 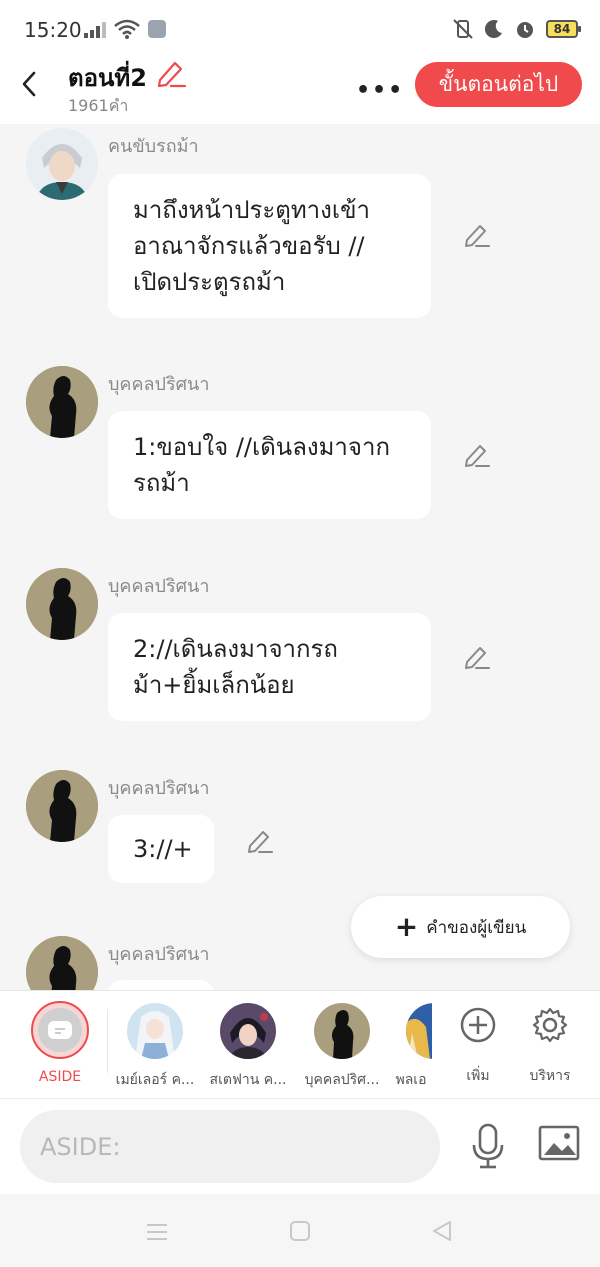 What do you see at coordinates (98, 105) in the screenshot?
I see `word-count: 1961คำ` at bounding box center [98, 105].